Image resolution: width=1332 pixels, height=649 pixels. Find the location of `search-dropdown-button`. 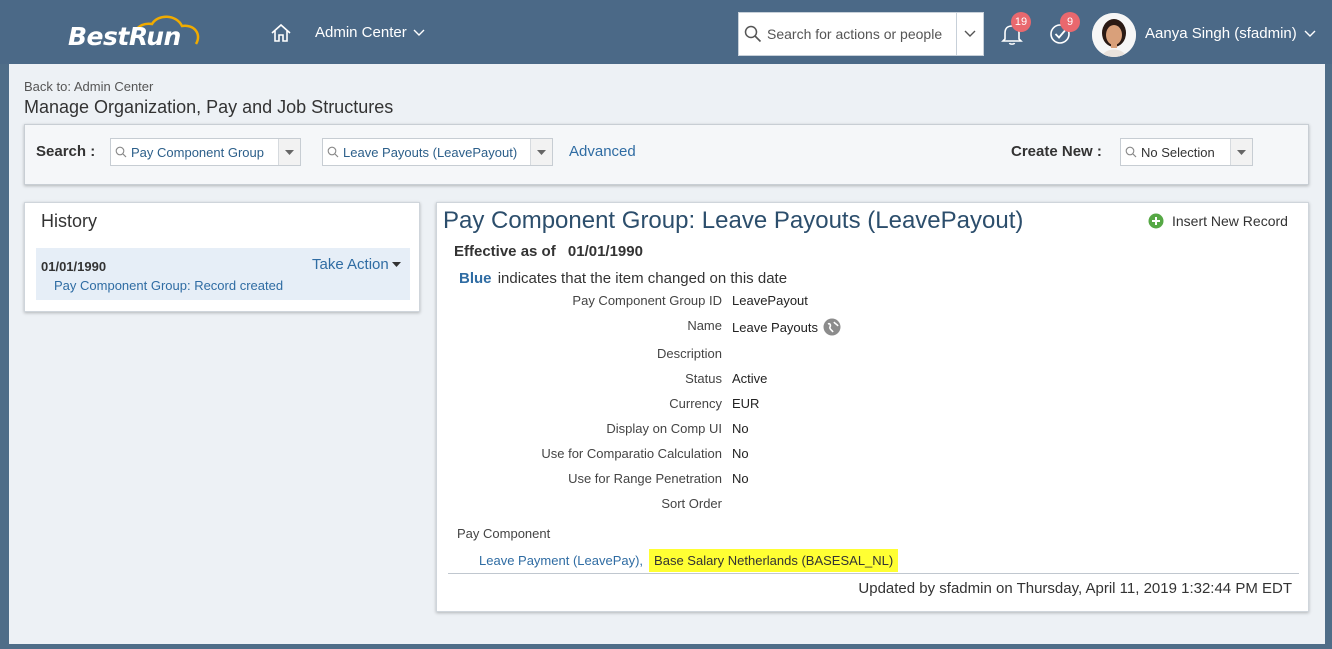

search-dropdown-button is located at coordinates (969, 34).